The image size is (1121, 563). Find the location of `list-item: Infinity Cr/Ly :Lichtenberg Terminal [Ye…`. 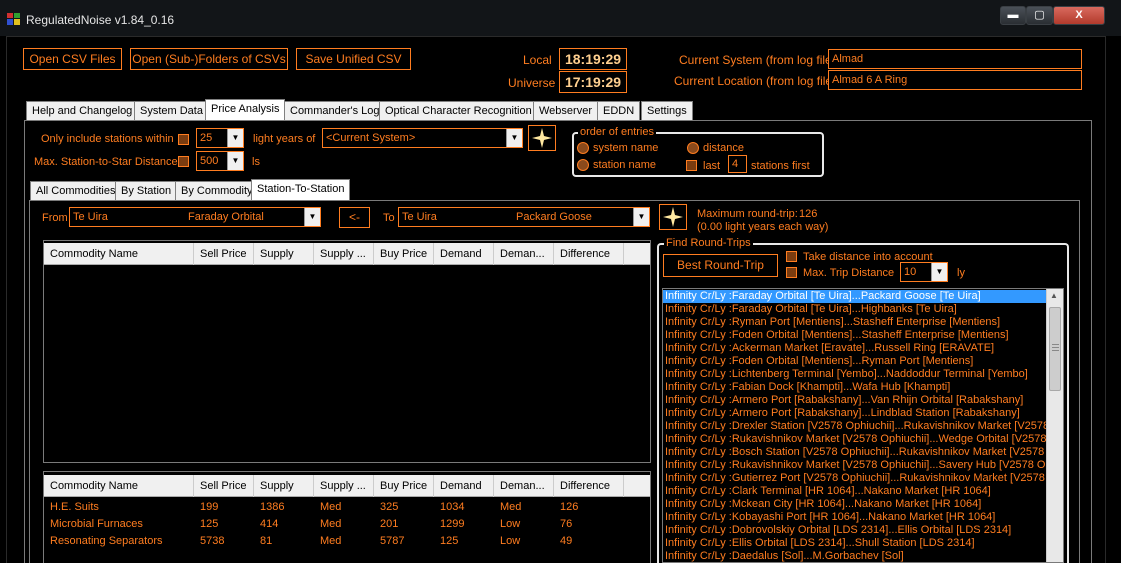

list-item: Infinity Cr/Ly :Lichtenberg Terminal [Ye… is located at coordinates (855, 374).